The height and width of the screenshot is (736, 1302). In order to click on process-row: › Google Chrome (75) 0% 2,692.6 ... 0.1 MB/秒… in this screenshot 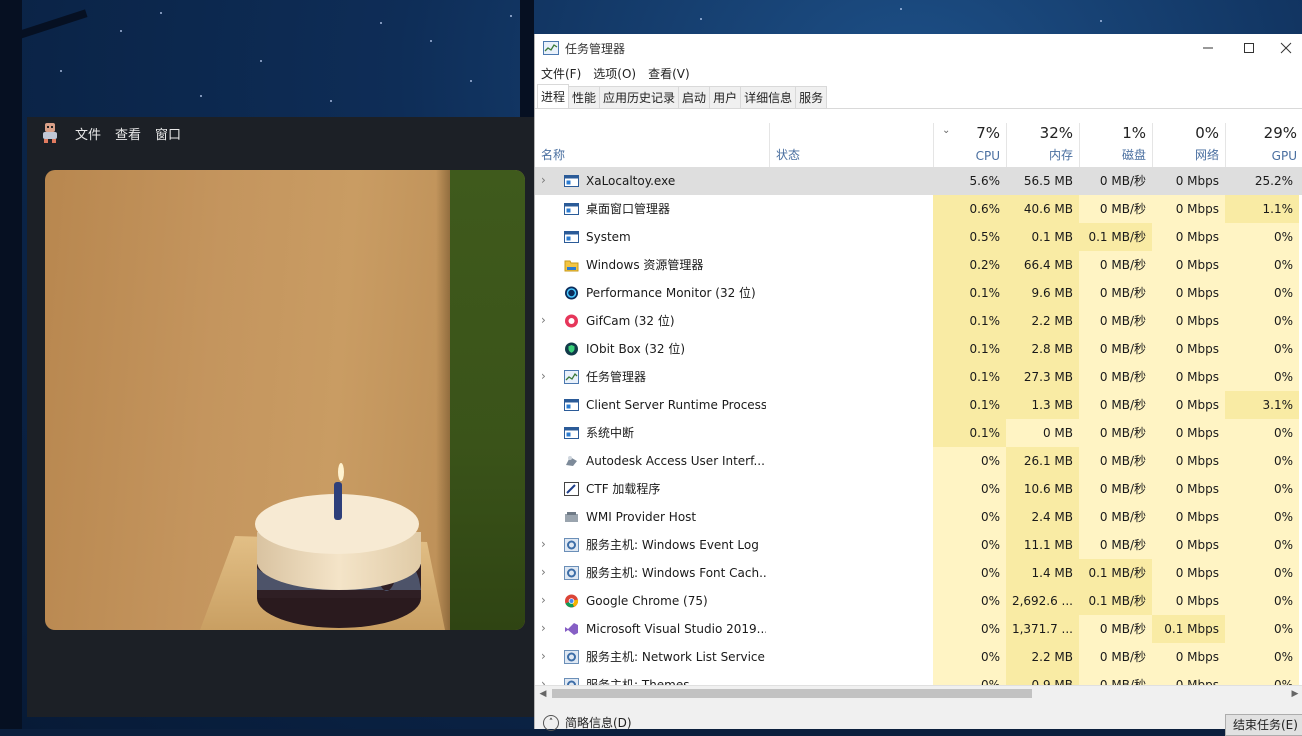, I will do `click(918, 601)`.